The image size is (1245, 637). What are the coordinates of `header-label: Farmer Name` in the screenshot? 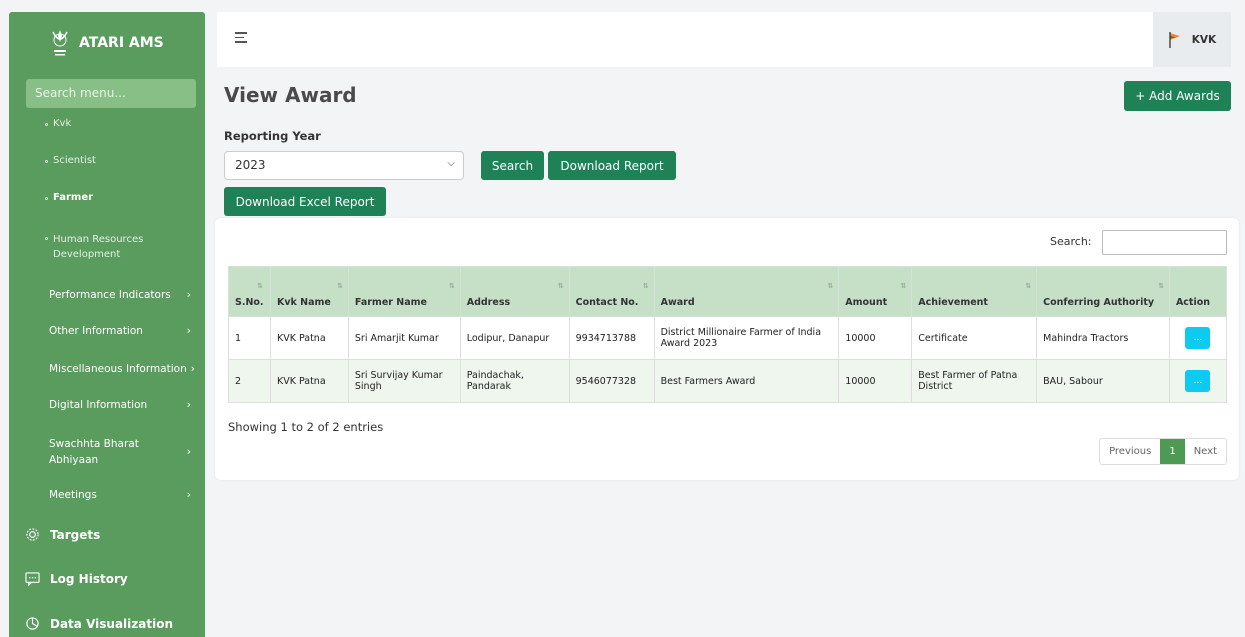 It's located at (390, 302).